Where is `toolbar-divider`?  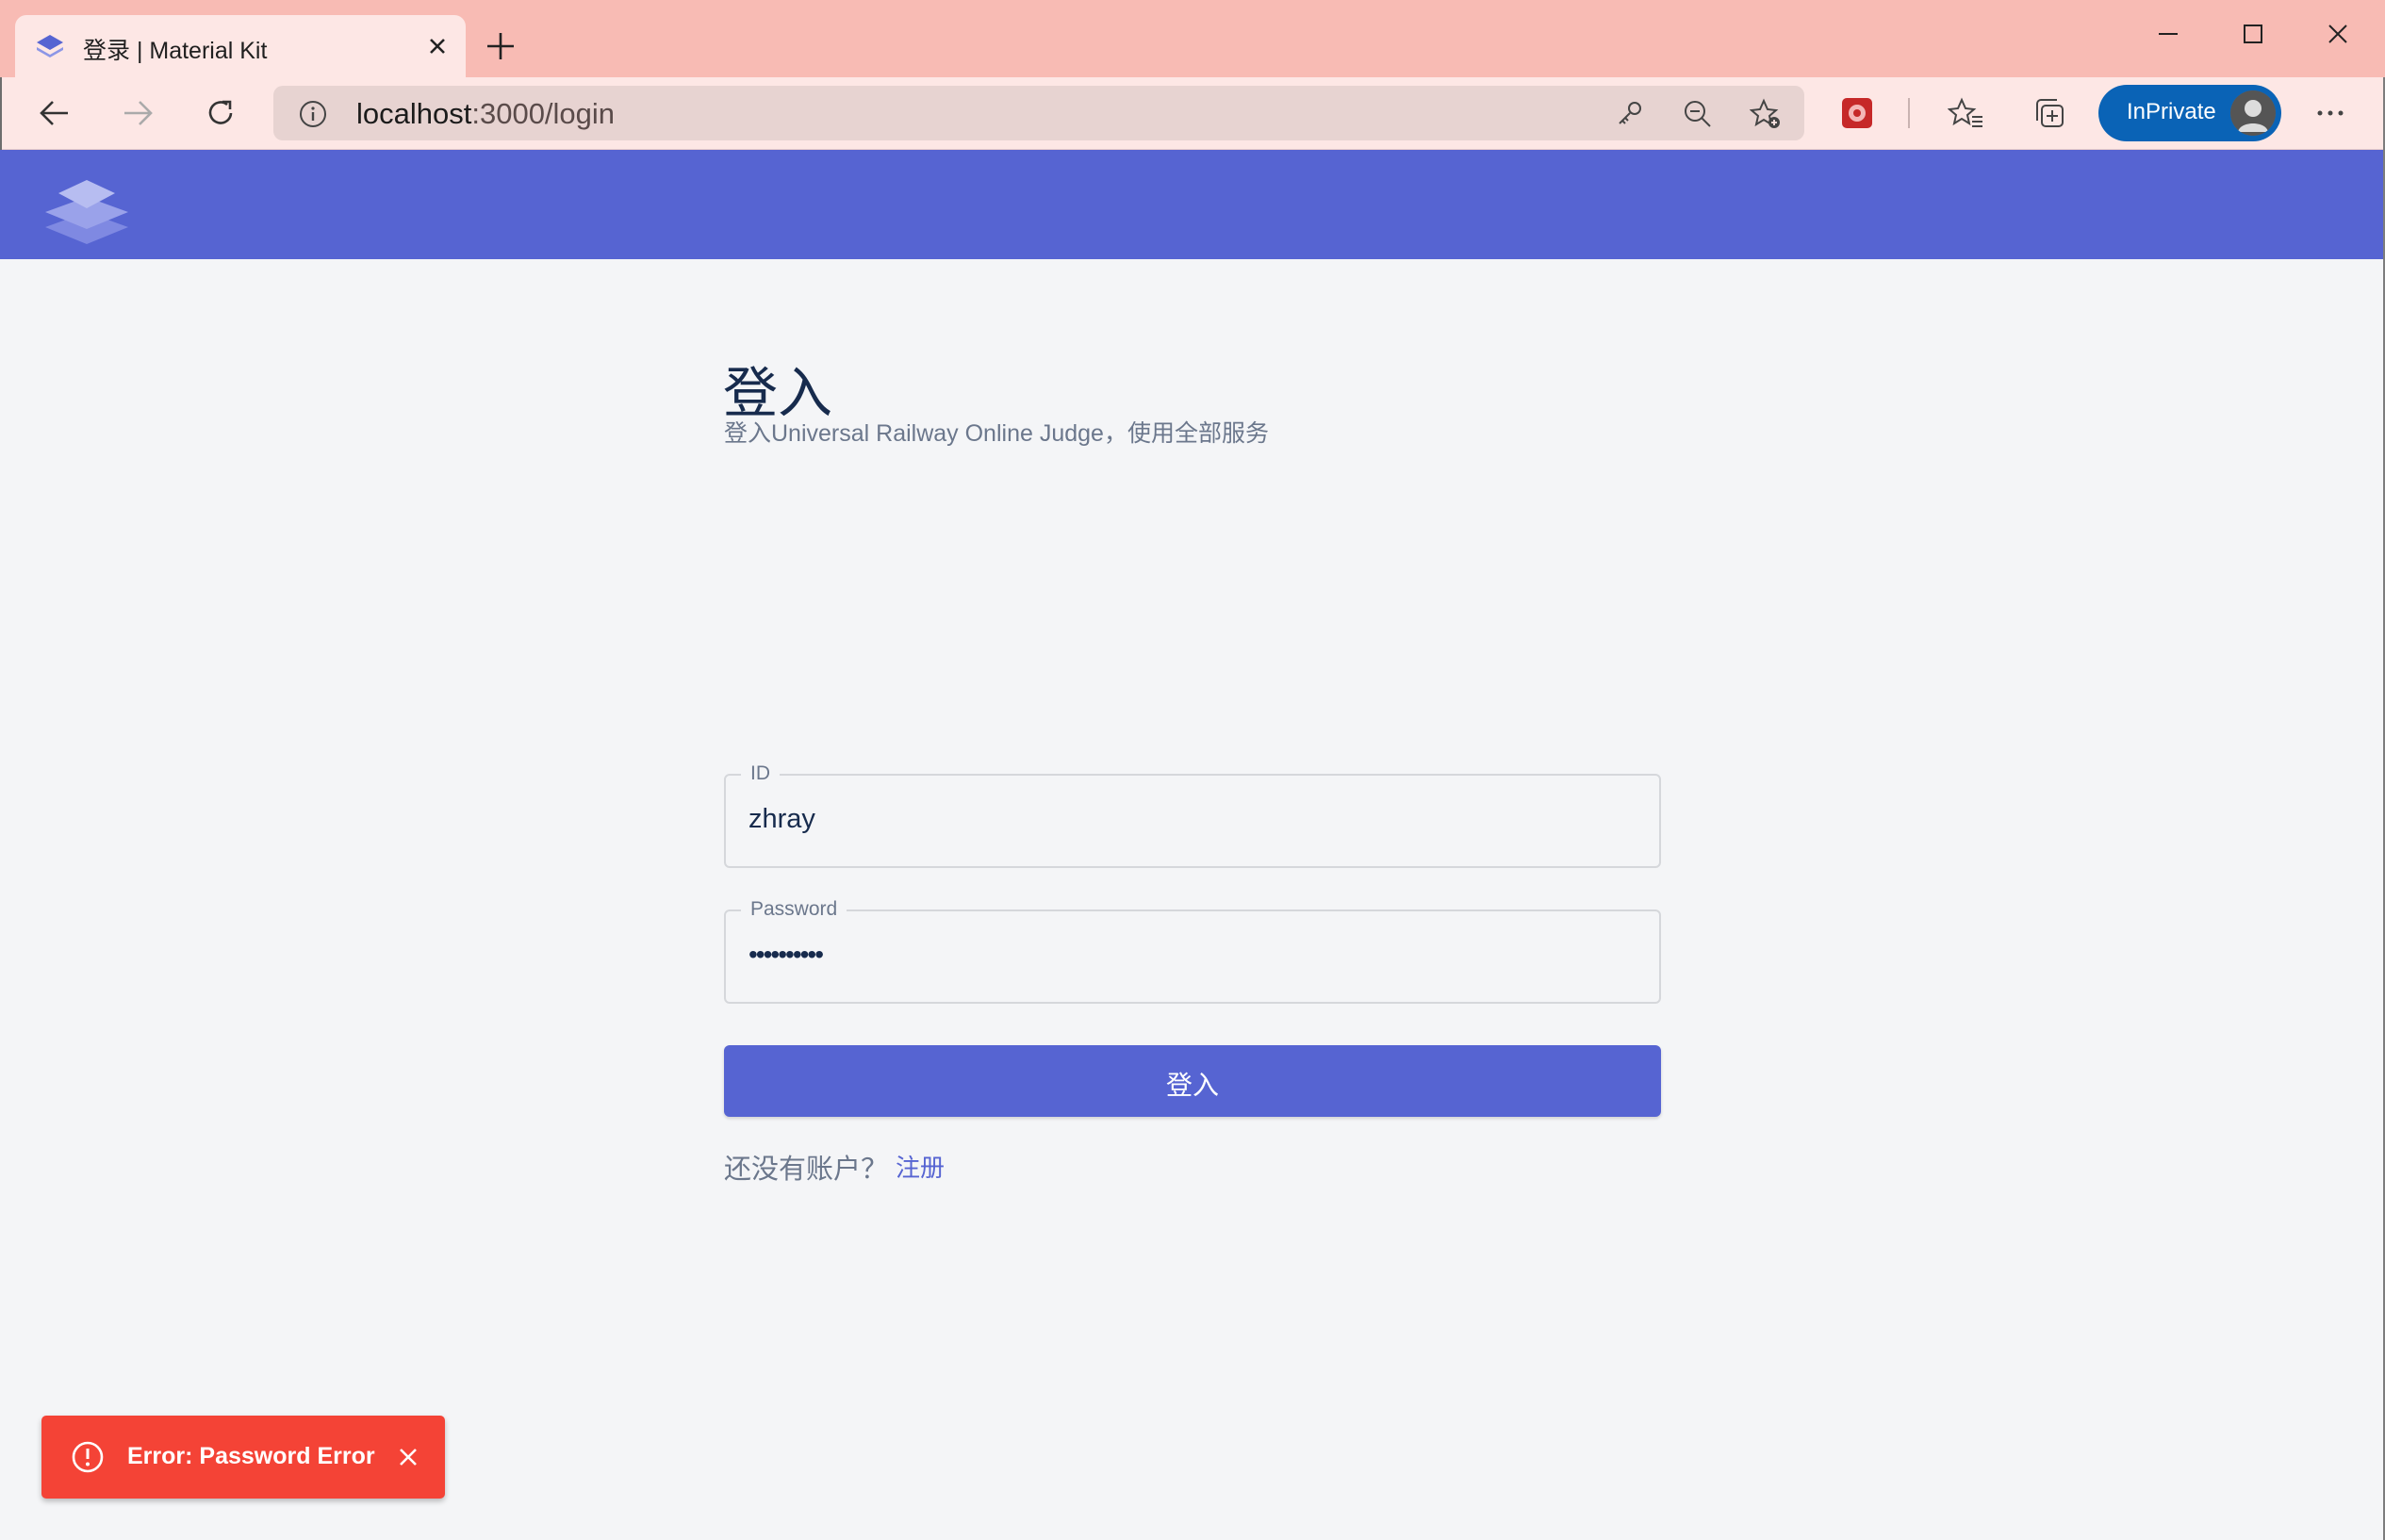 toolbar-divider is located at coordinates (1909, 113).